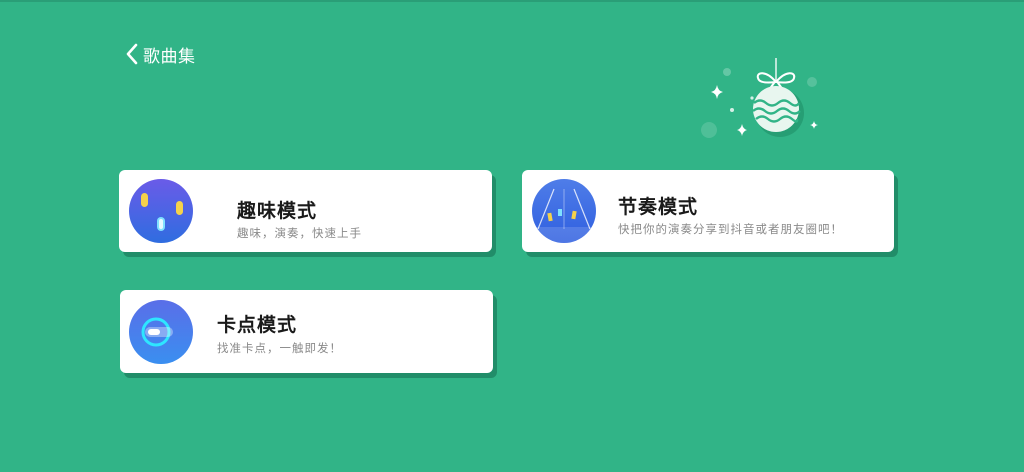  Describe the element at coordinates (257, 325) in the screenshot. I see `beat-mode-title: 卡点模式` at that location.